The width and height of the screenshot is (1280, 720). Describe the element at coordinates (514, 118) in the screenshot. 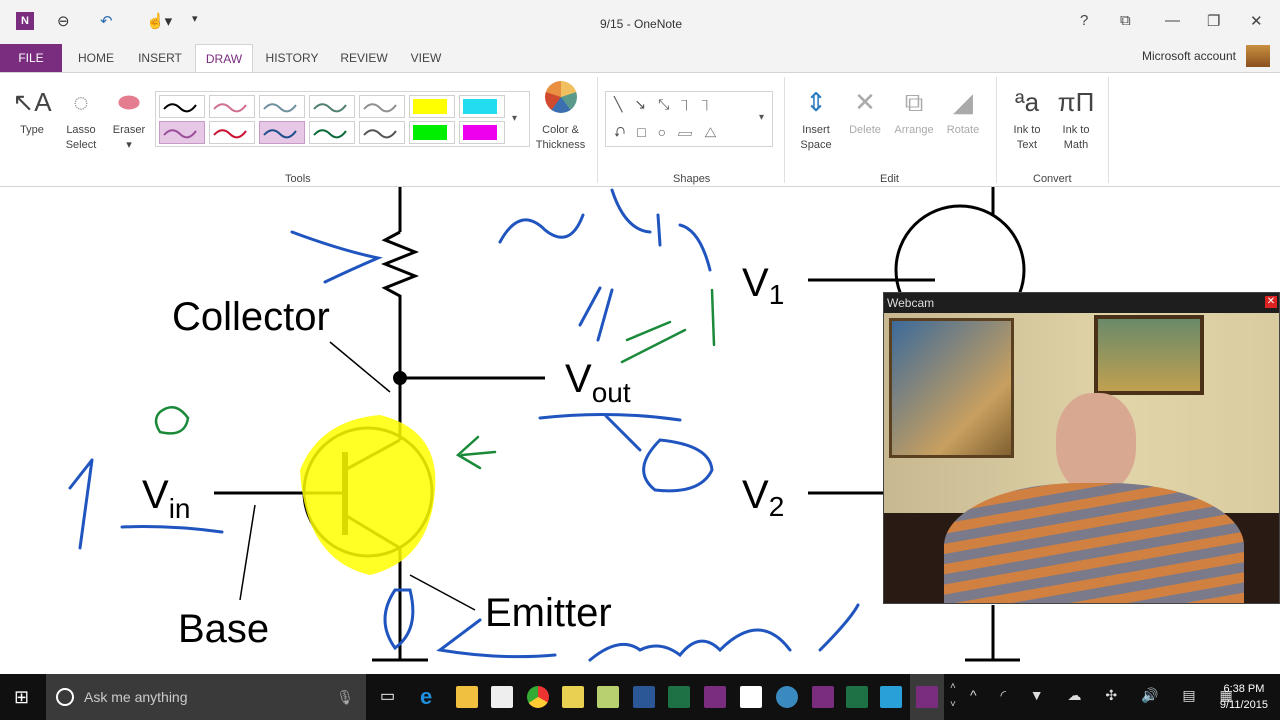

I see `pen-gallery-more-icon: ▾` at that location.